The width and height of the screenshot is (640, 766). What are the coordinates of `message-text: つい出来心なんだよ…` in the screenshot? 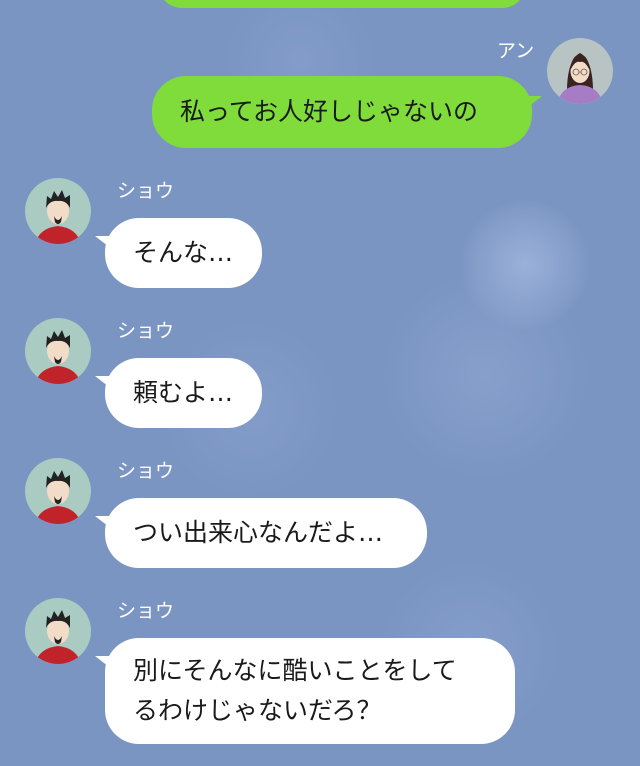 It's located at (258, 532).